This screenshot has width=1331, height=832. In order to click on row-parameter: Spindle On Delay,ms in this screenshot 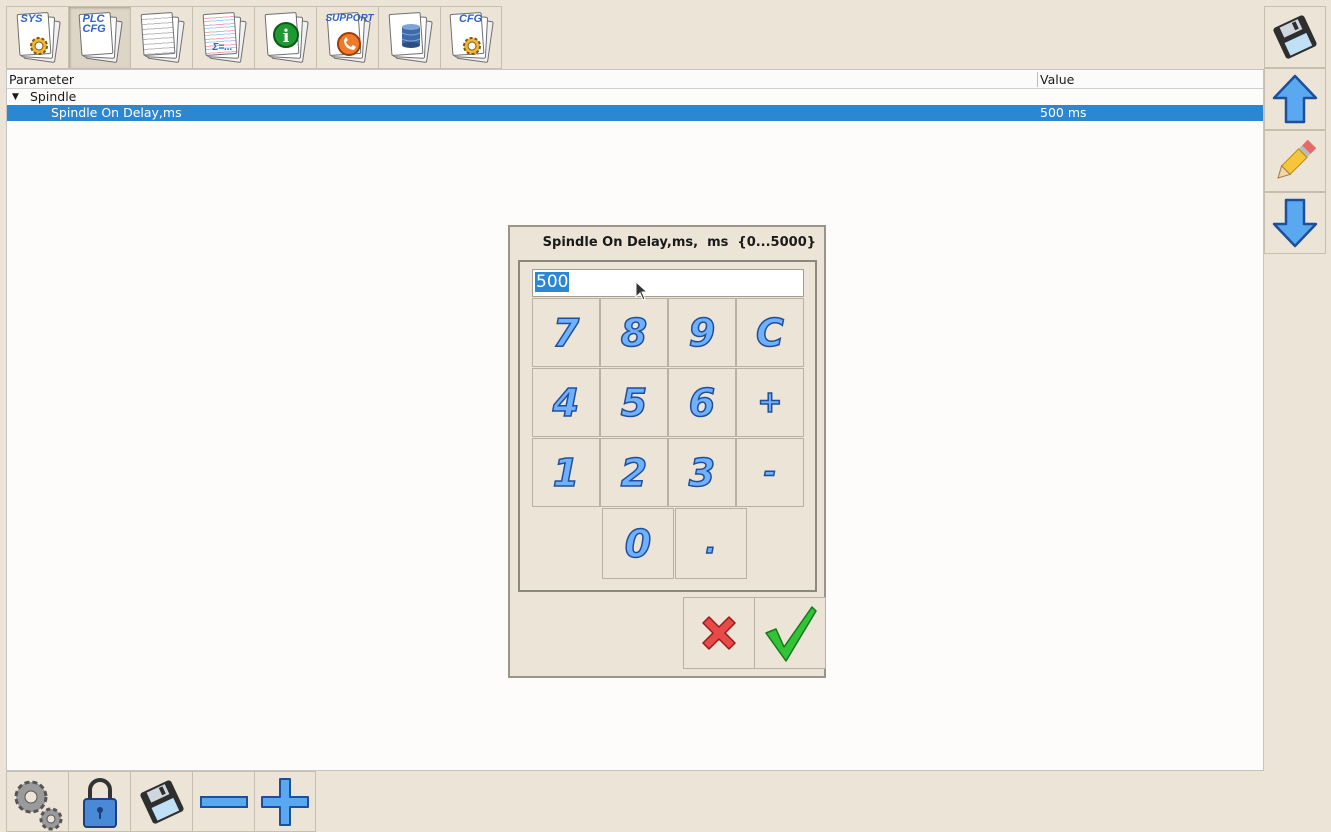, I will do `click(116, 112)`.